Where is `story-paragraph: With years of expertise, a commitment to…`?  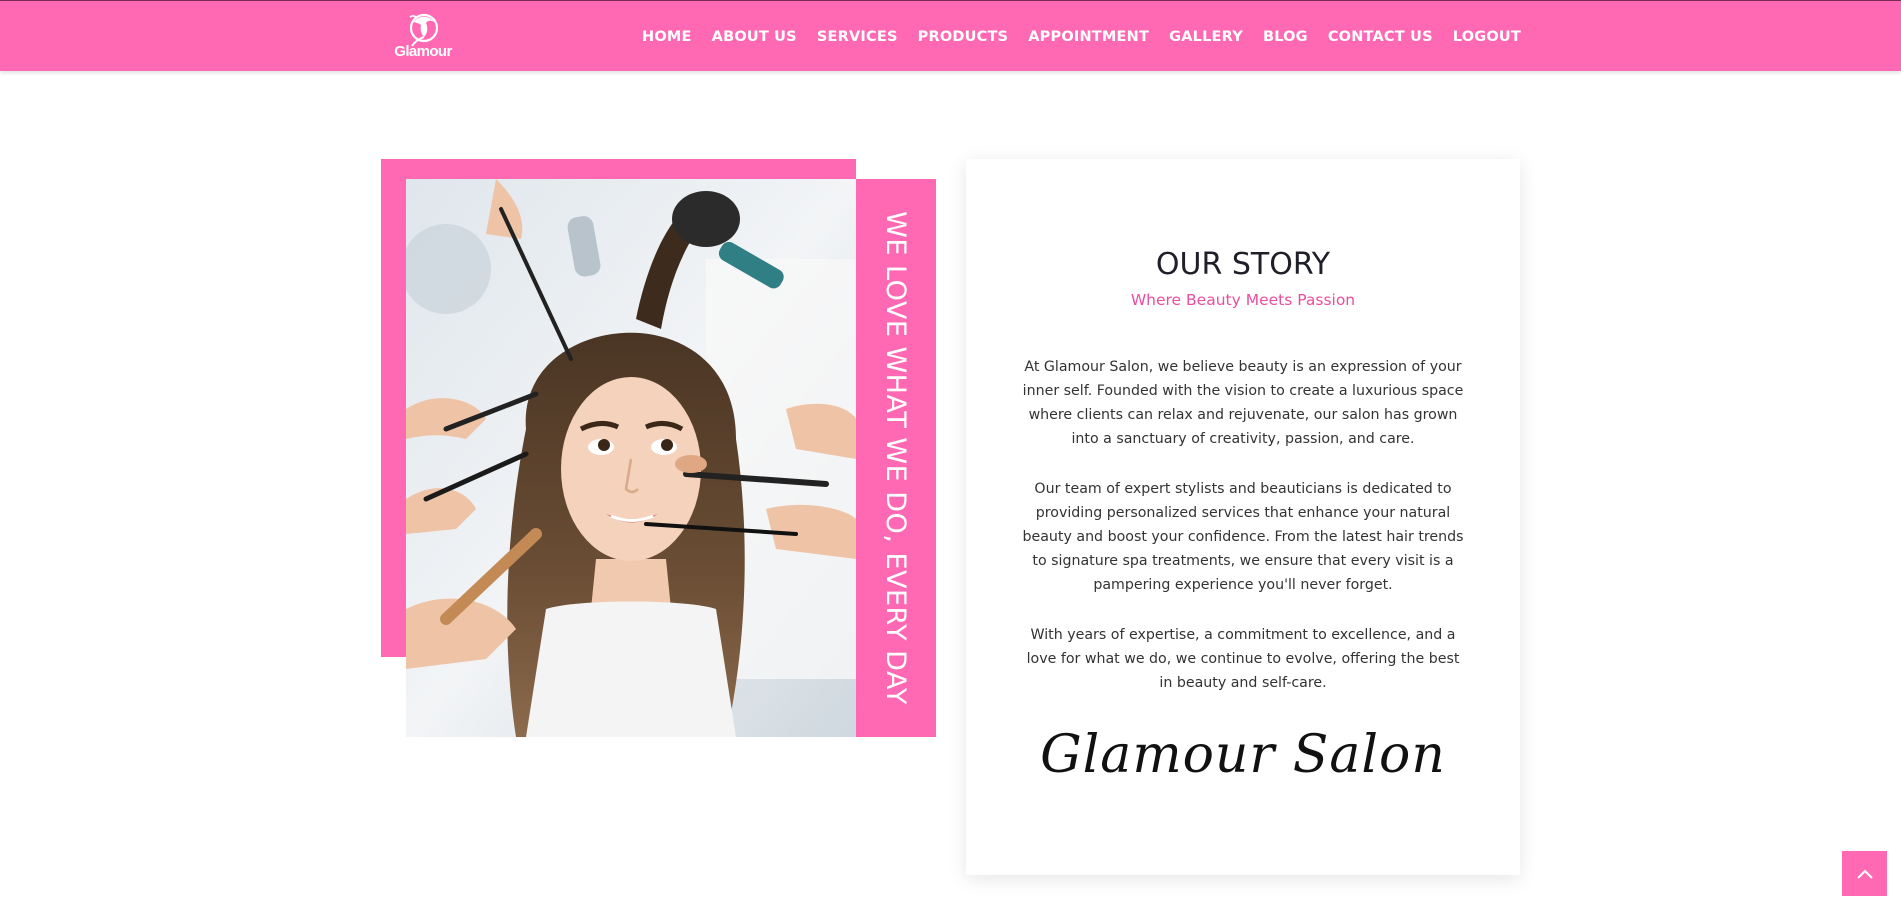 story-paragraph: With years of expertise, a commitment to… is located at coordinates (1243, 659).